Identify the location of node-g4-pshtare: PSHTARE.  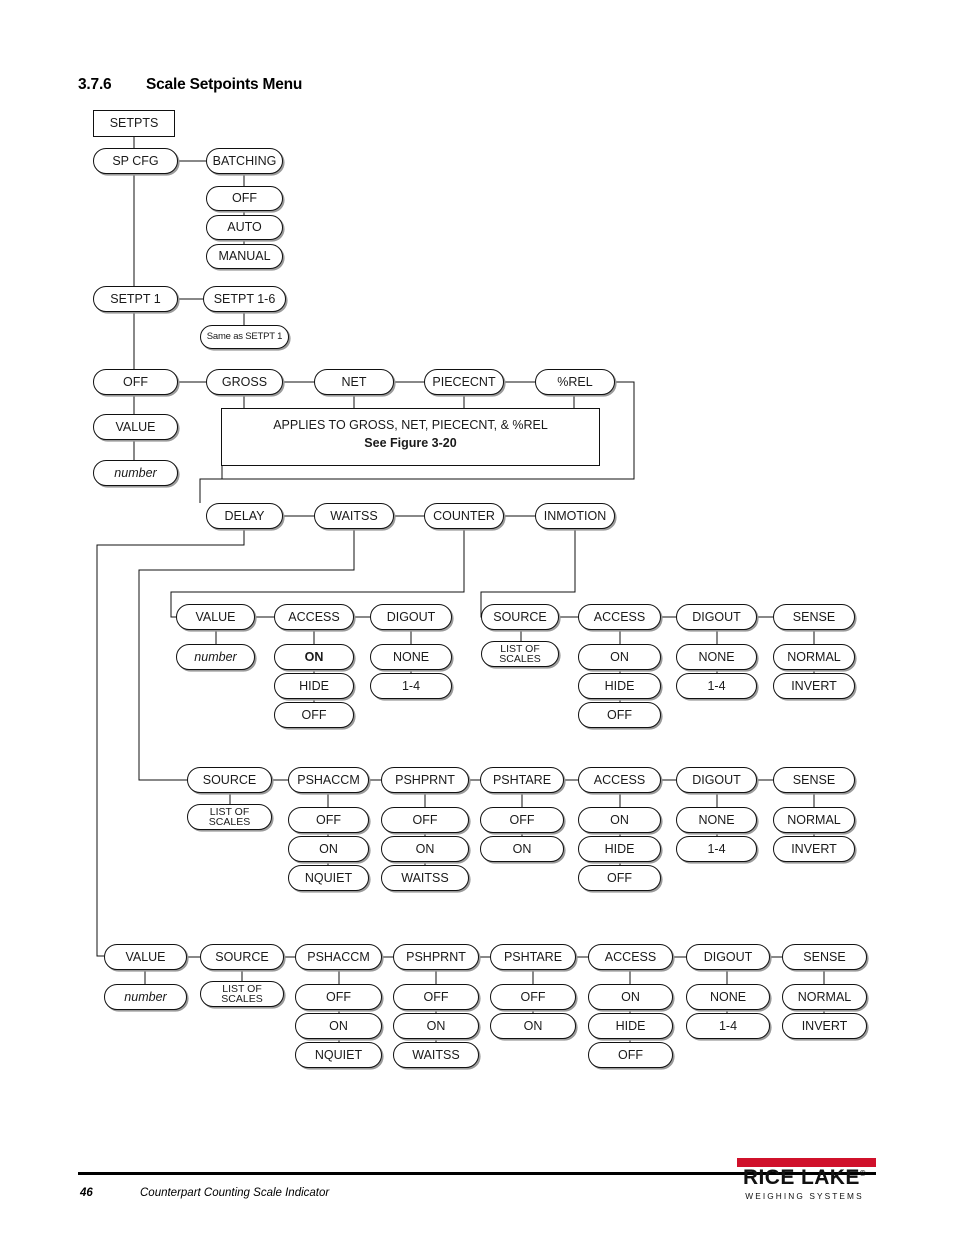
(533, 957).